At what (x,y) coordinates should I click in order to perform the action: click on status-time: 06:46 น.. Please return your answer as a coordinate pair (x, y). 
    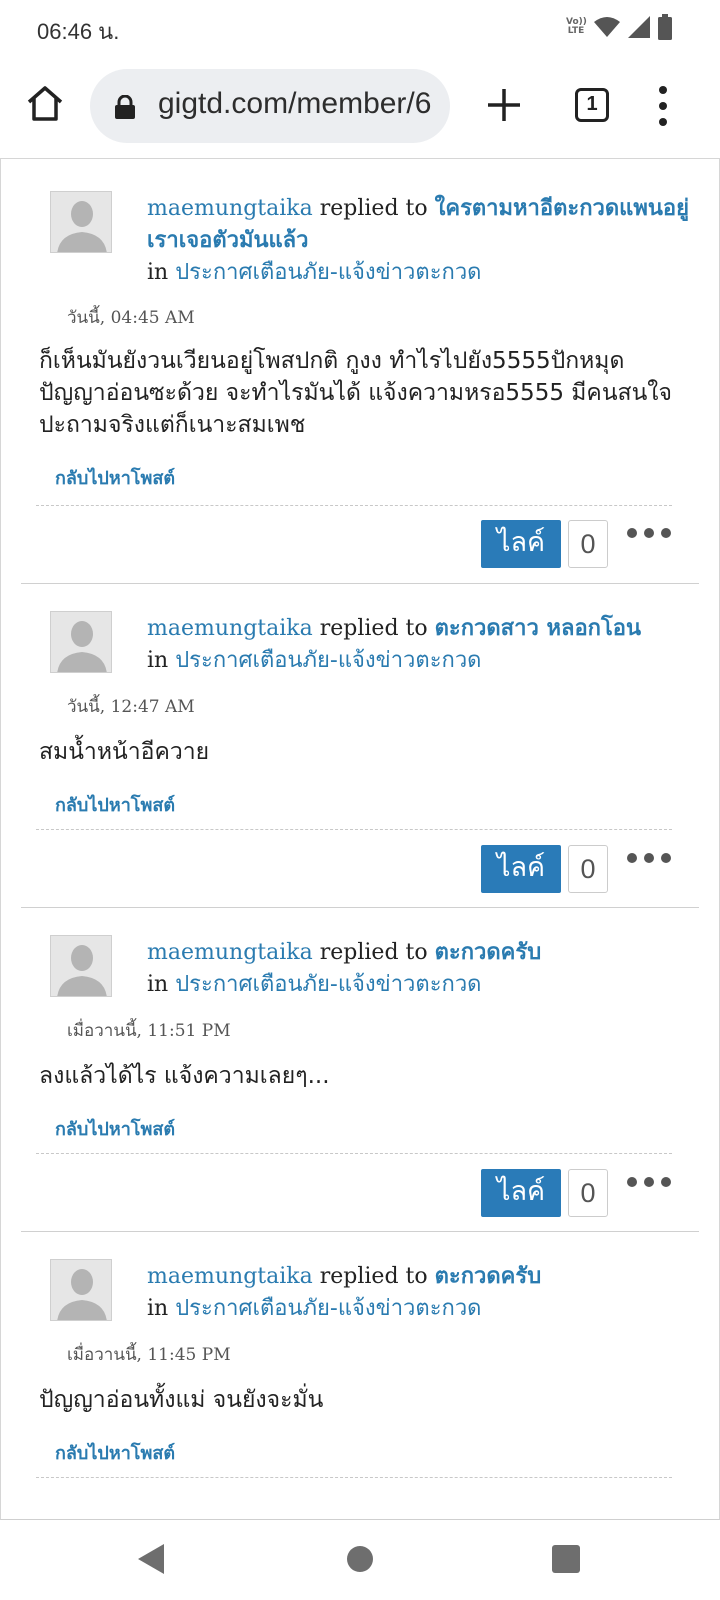
    Looking at the image, I should click on (78, 31).